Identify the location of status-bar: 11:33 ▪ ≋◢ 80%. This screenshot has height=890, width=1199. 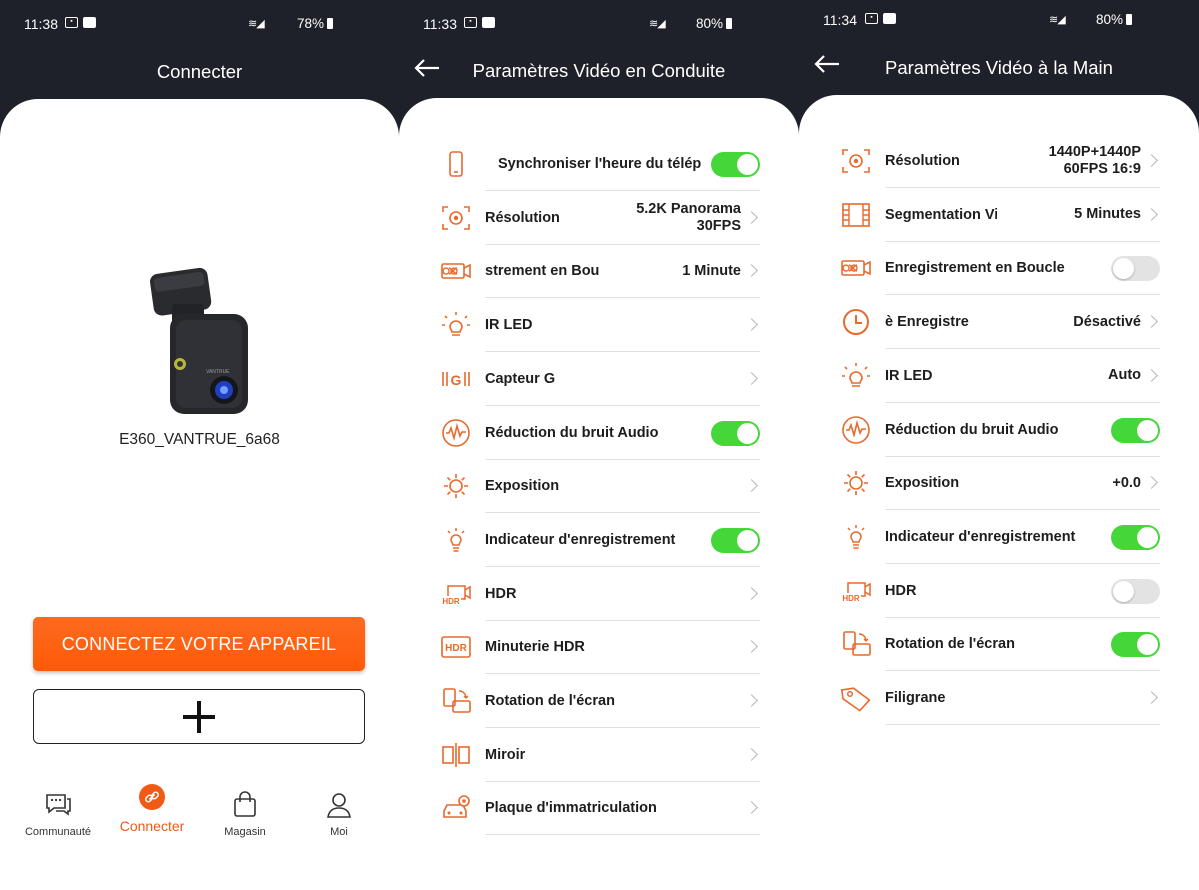
(599, 24).